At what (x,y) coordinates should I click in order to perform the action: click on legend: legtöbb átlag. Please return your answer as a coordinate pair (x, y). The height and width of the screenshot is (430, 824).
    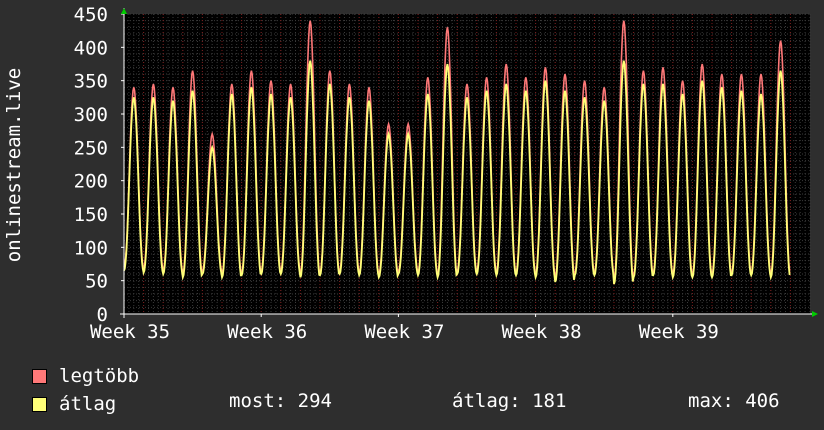
    Looking at the image, I should click on (85, 390).